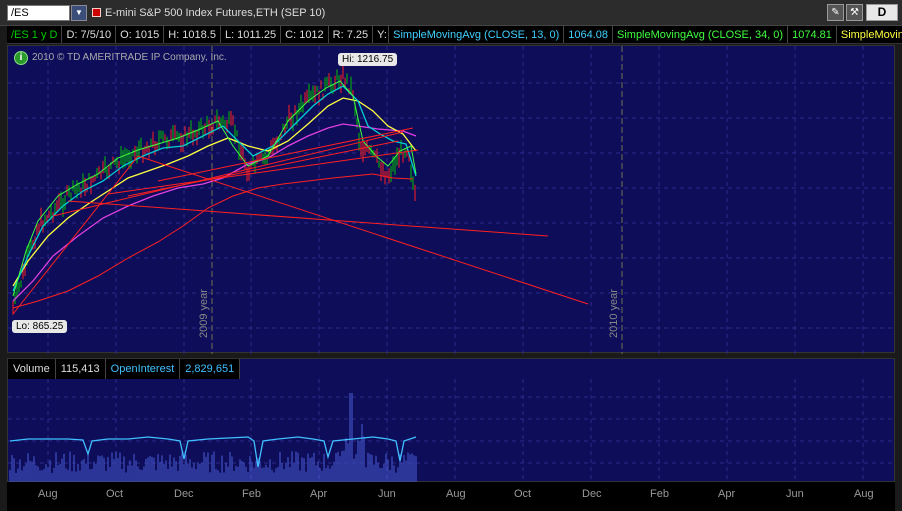  Describe the element at coordinates (835, 12) in the screenshot. I see `wrench-icon: ✎` at that location.